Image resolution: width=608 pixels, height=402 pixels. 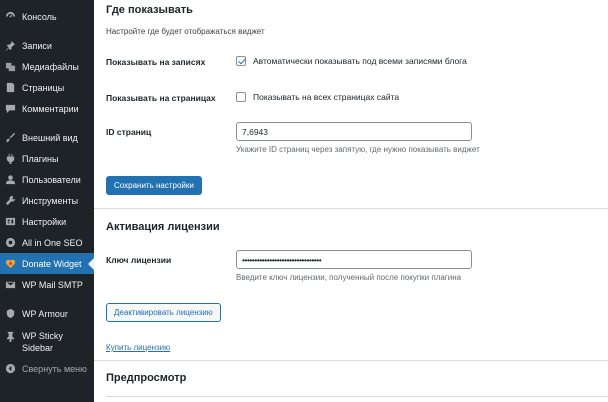 What do you see at coordinates (154, 185) in the screenshot?
I see `save-settings-button: Сохранить настройки` at bounding box center [154, 185].